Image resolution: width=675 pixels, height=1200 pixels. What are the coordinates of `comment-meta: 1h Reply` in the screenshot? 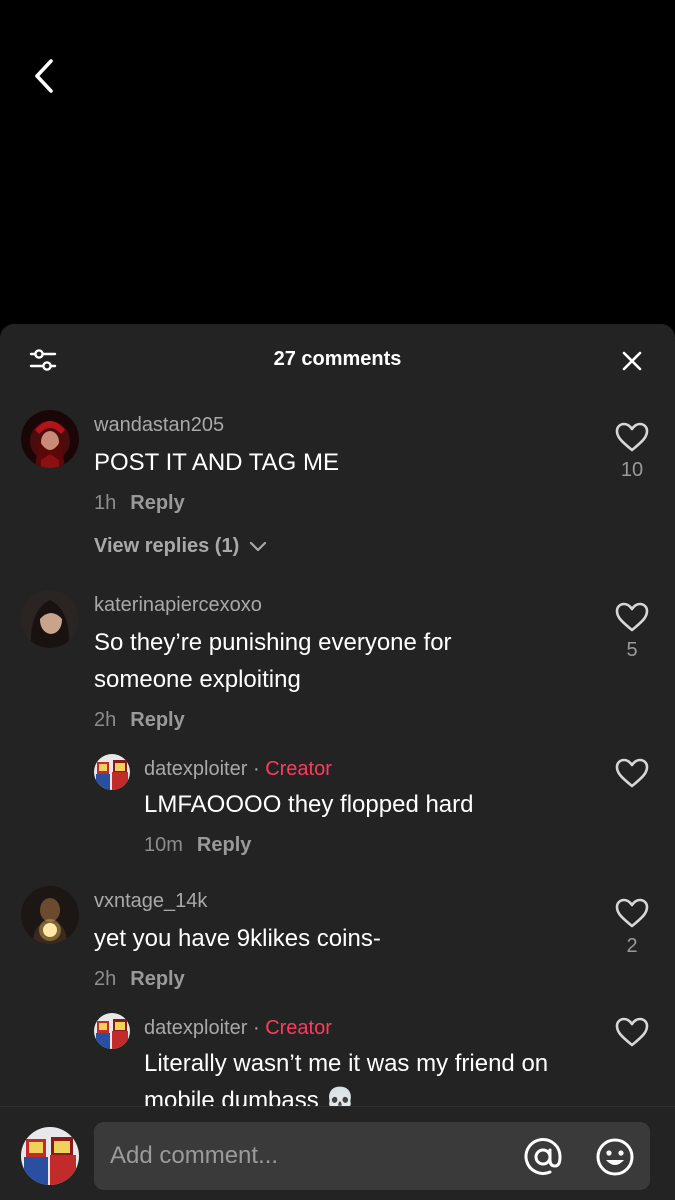 It's located at (139, 503).